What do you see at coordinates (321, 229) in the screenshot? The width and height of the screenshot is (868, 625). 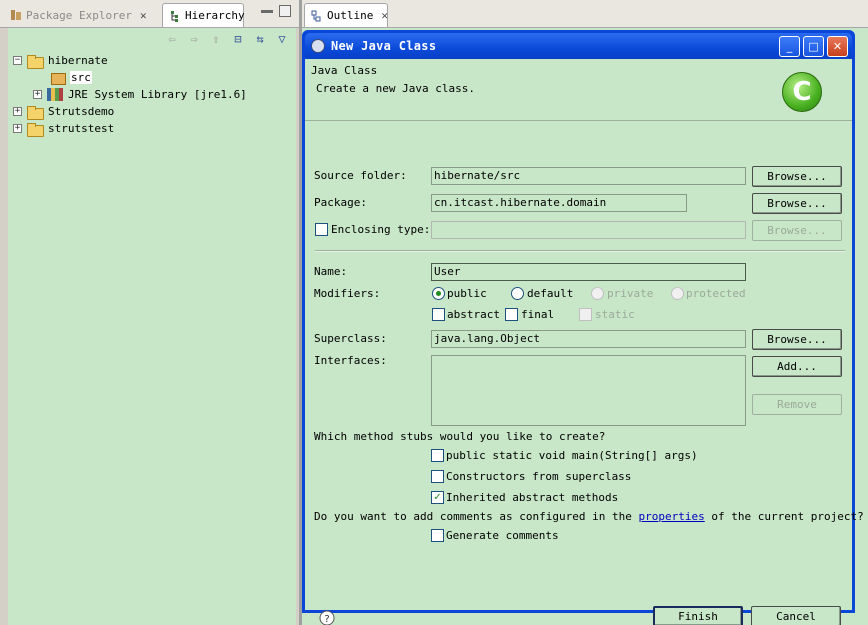 I see `enclosing-type-checkbox` at bounding box center [321, 229].